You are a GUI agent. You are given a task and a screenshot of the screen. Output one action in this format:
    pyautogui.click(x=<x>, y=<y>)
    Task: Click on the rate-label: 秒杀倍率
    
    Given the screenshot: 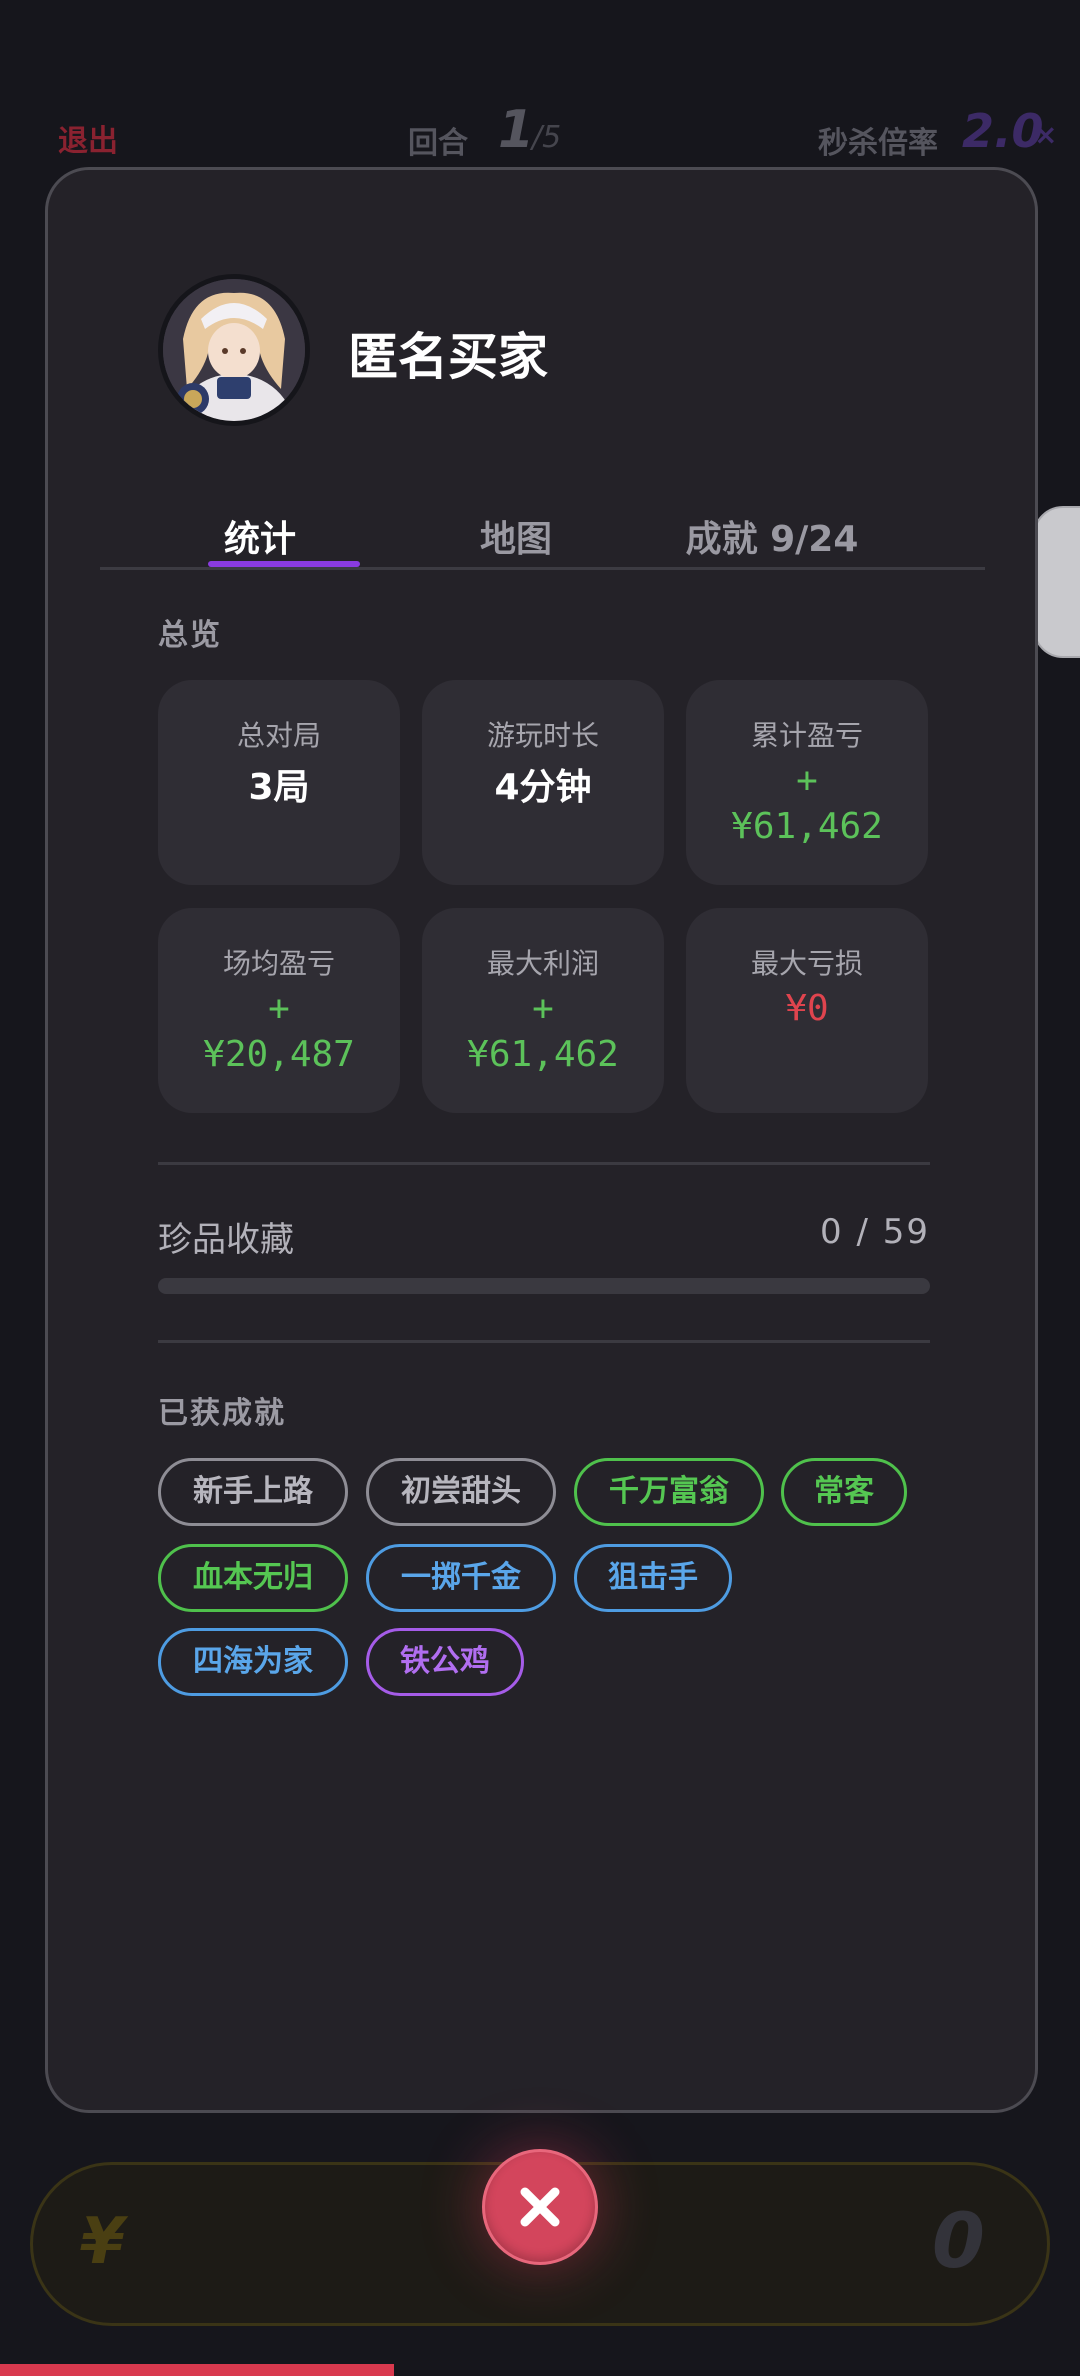 What is the action you would take?
    pyautogui.click(x=878, y=143)
    